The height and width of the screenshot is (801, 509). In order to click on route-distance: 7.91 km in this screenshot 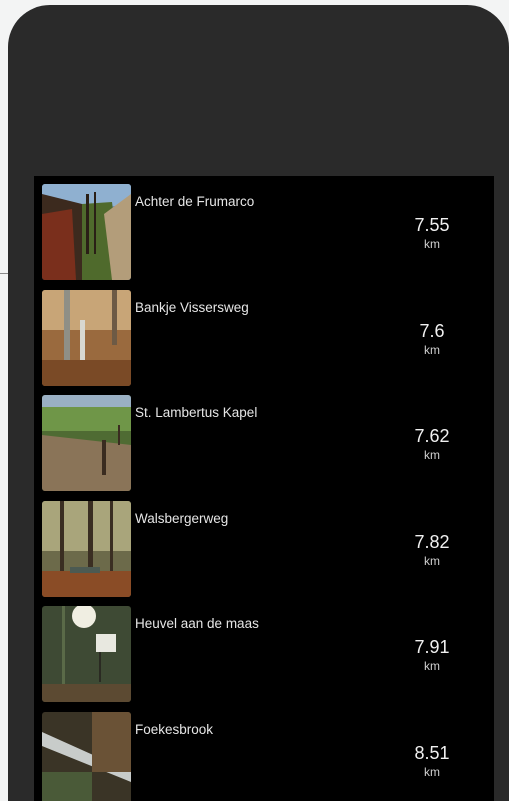, I will do `click(432, 655)`.